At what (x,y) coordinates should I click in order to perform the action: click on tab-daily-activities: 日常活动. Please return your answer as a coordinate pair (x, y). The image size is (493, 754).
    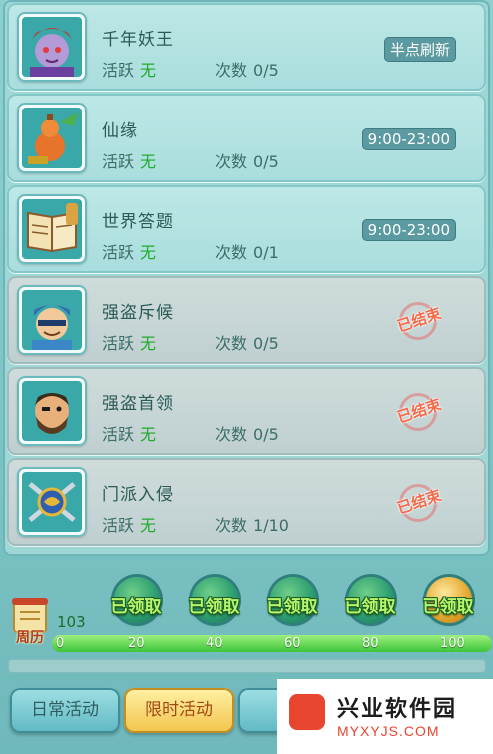
    Looking at the image, I should click on (65, 710).